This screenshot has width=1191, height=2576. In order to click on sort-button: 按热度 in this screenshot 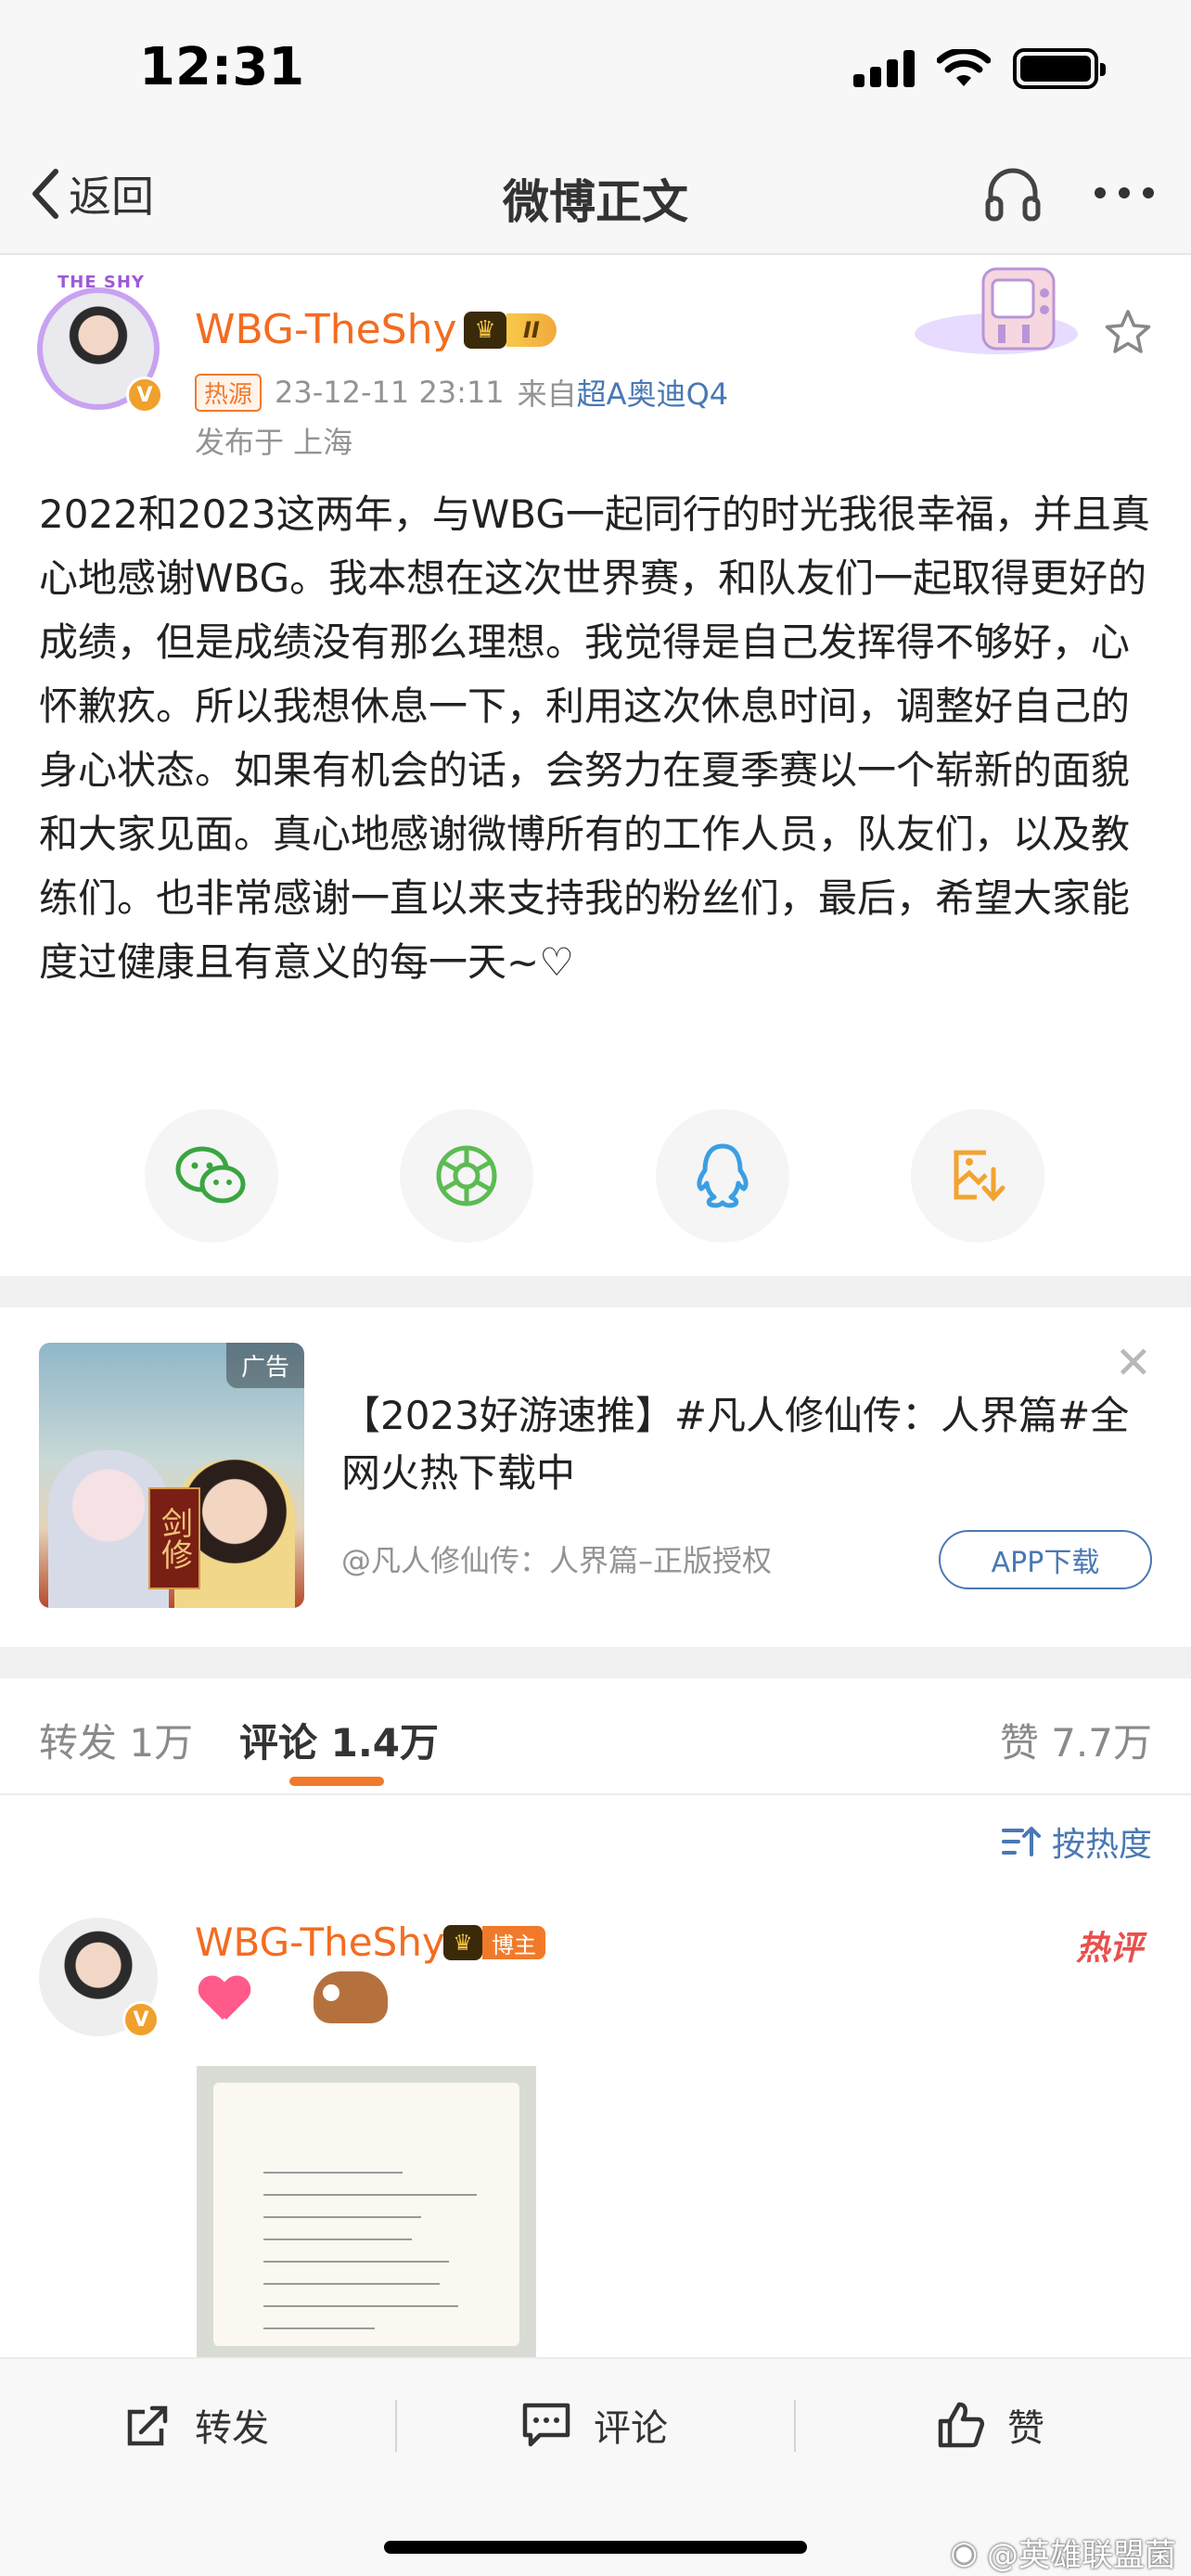, I will do `click(1076, 1841)`.